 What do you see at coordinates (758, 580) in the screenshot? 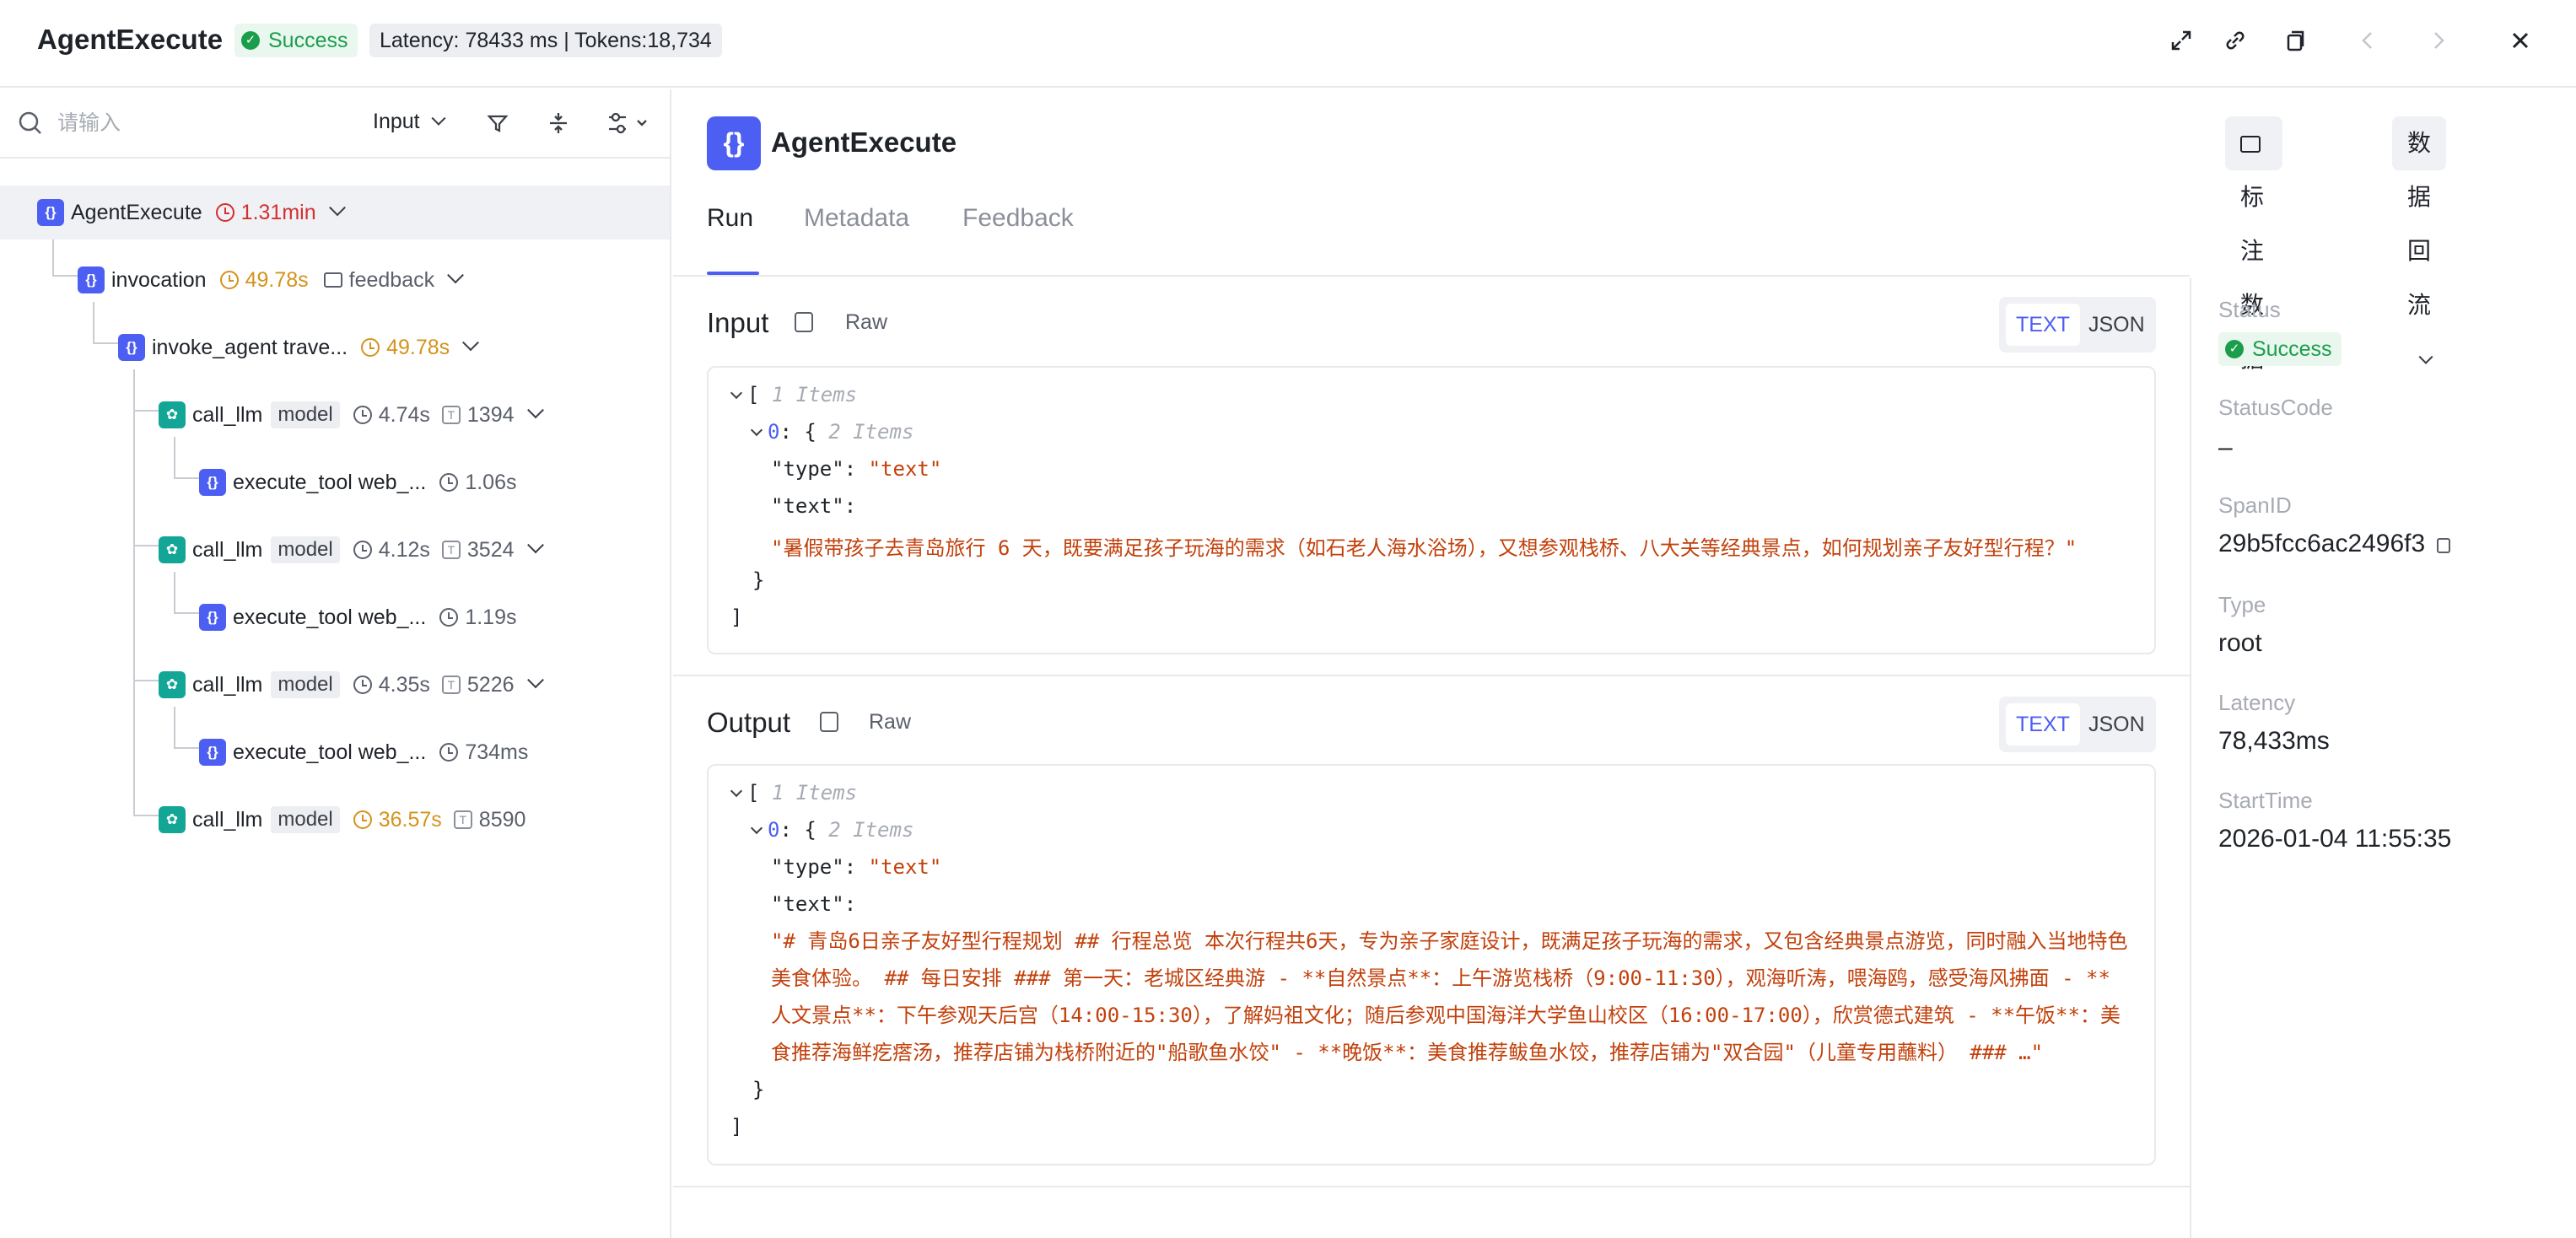
I see `json-close-brace: }` at bounding box center [758, 580].